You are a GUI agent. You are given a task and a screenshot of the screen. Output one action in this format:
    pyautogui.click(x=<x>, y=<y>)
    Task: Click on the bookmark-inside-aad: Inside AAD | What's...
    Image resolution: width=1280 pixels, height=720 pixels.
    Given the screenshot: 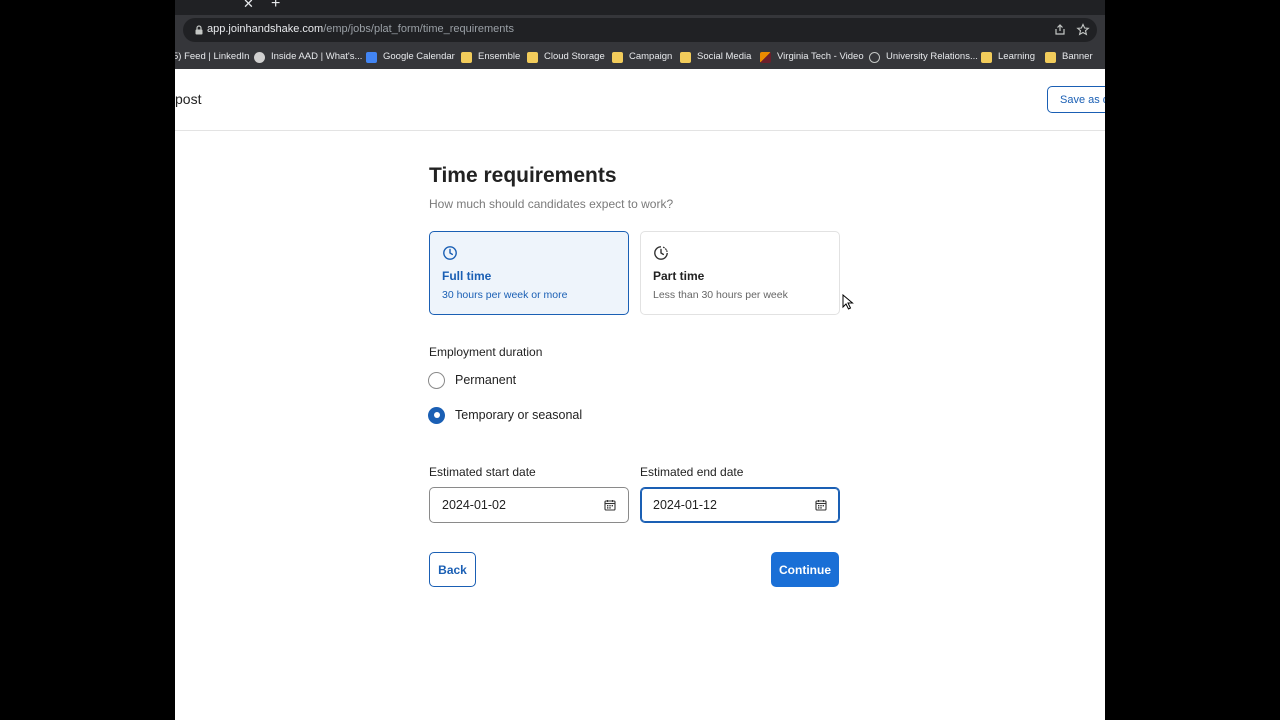 What is the action you would take?
    pyautogui.click(x=308, y=57)
    